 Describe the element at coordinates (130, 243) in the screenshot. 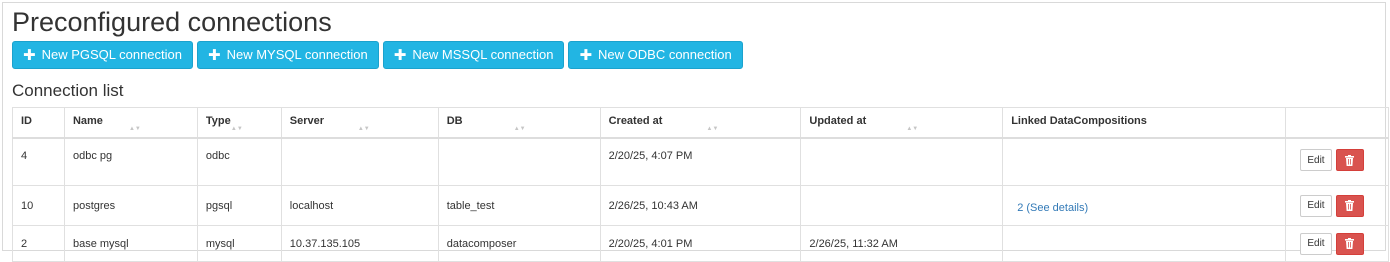

I see `cell-name: base mysql` at that location.